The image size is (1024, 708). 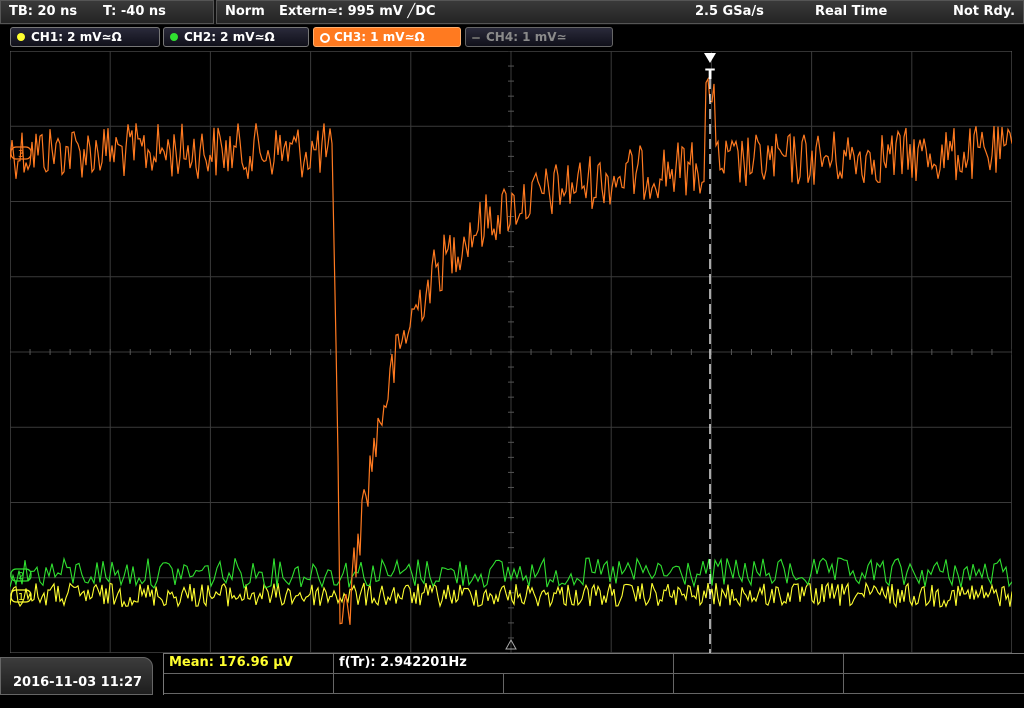 What do you see at coordinates (21, 576) in the screenshot?
I see `channel-2-marker-label: 2` at bounding box center [21, 576].